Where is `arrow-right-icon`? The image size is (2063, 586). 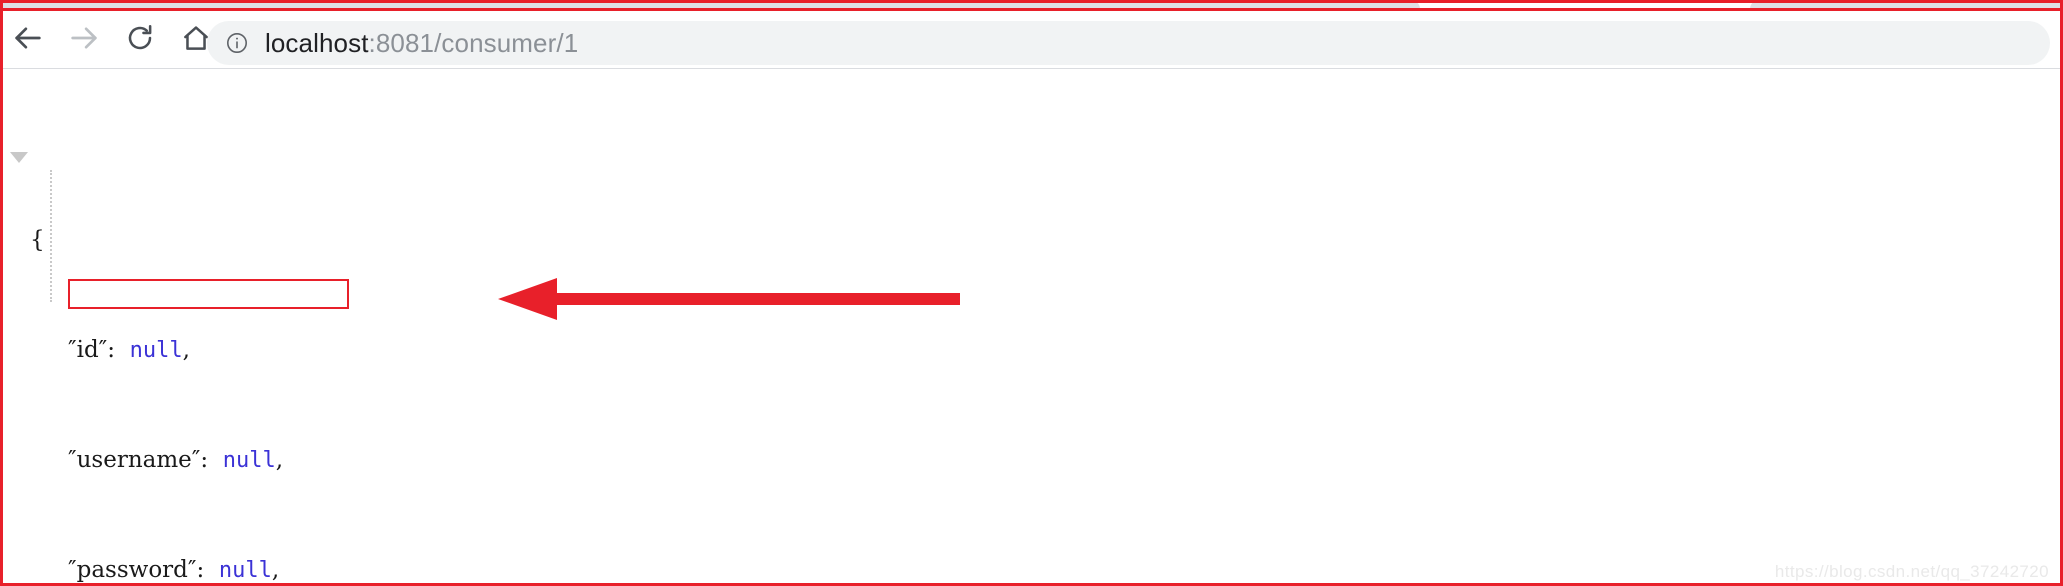 arrow-right-icon is located at coordinates (84, 38).